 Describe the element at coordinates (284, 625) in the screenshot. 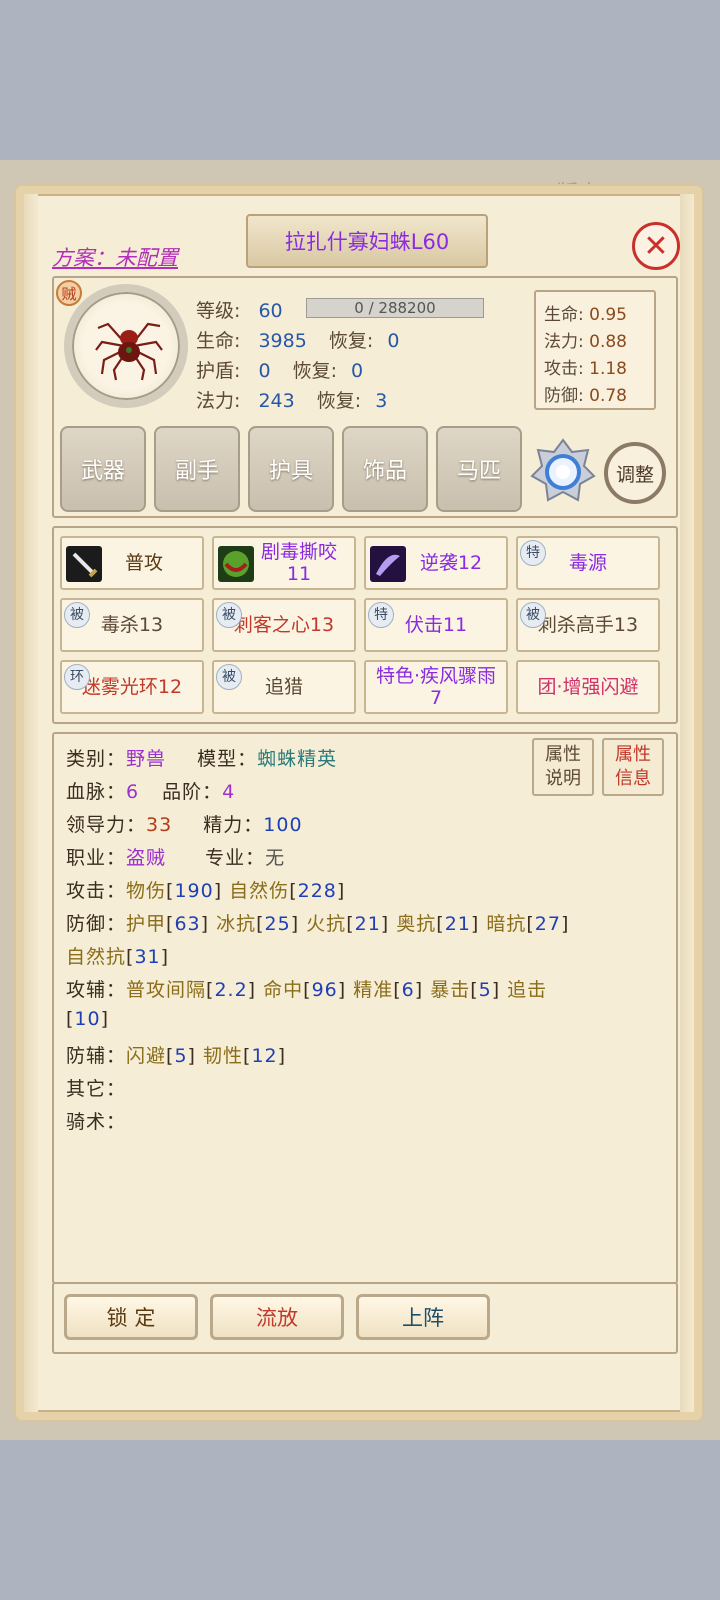

I see `skill-assassin-heart: 被 刺客之心13` at that location.